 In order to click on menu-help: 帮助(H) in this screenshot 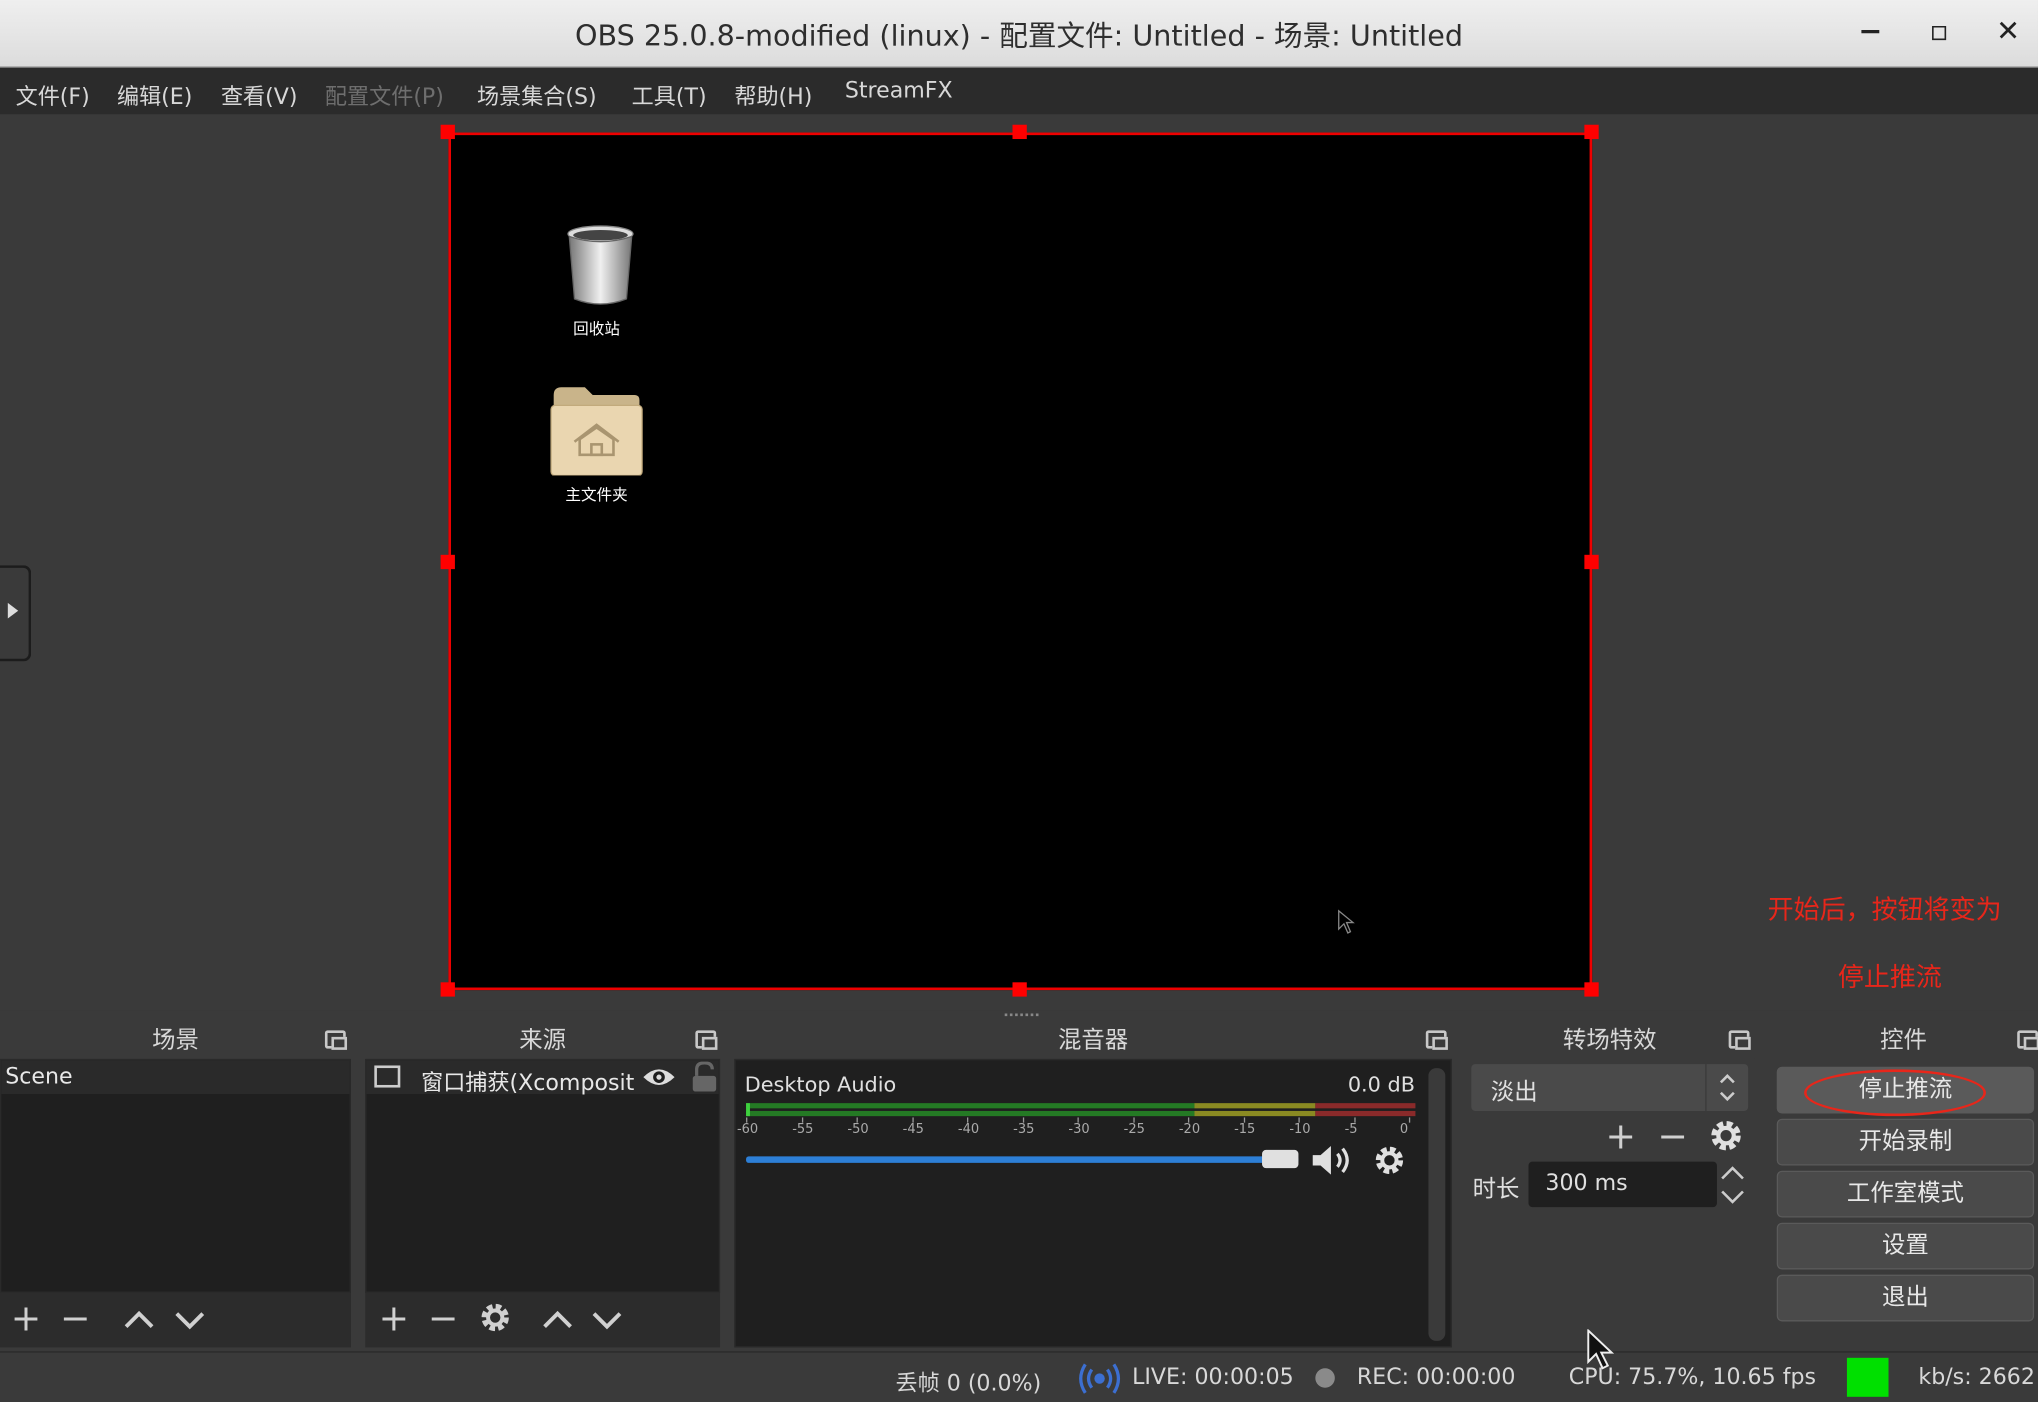, I will do `click(773, 94)`.